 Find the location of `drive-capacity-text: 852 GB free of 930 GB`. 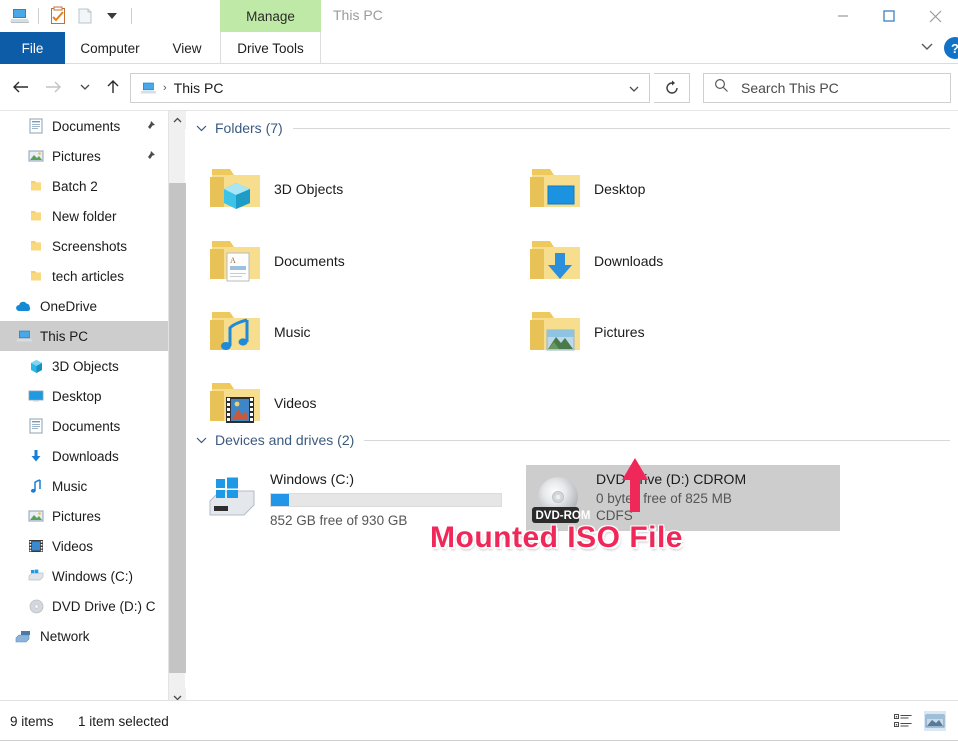

drive-capacity-text: 852 GB free of 930 GB is located at coordinates (339, 520).